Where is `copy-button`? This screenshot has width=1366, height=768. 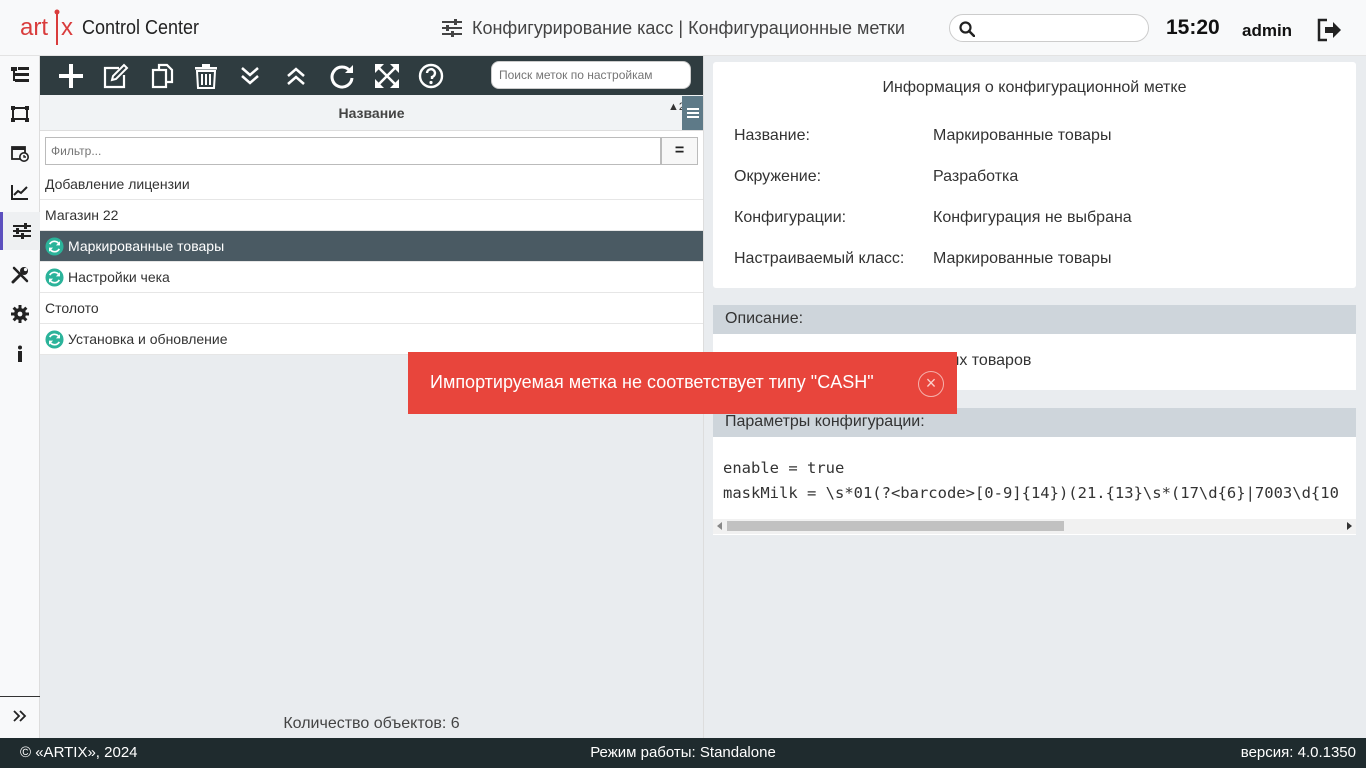 copy-button is located at coordinates (163, 76).